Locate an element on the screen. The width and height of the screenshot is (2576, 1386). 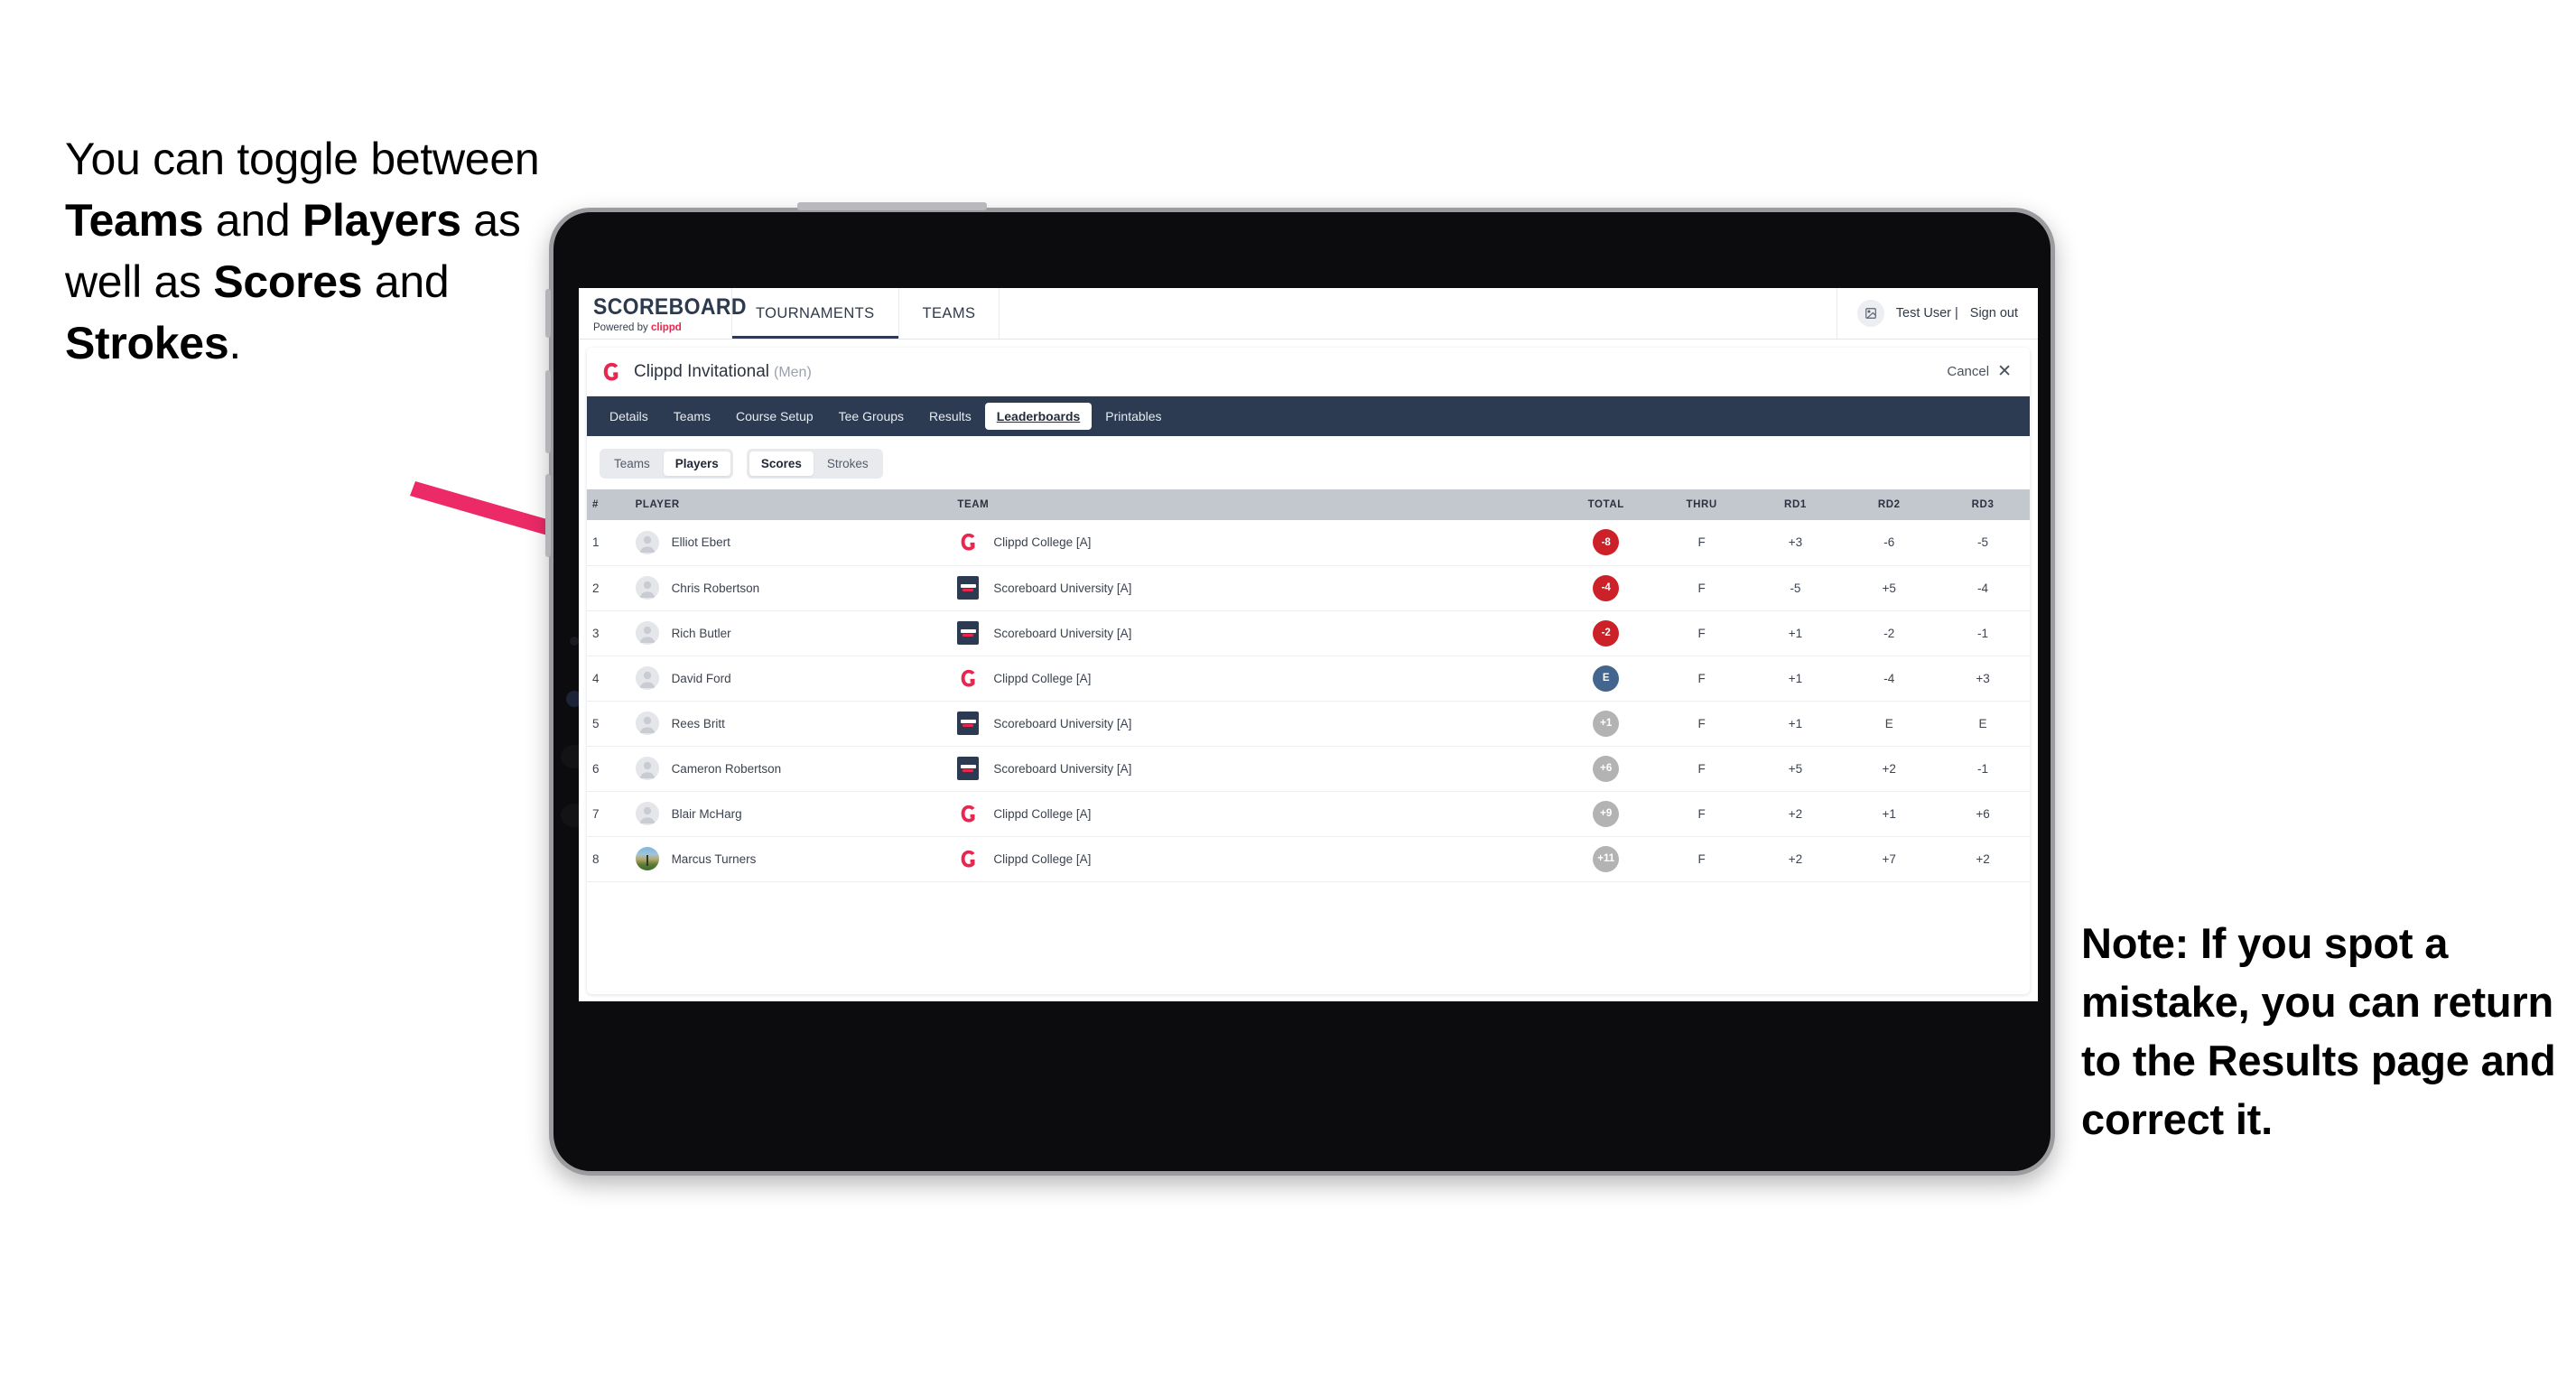
col-header-total: TOTAL is located at coordinates (1606, 504).